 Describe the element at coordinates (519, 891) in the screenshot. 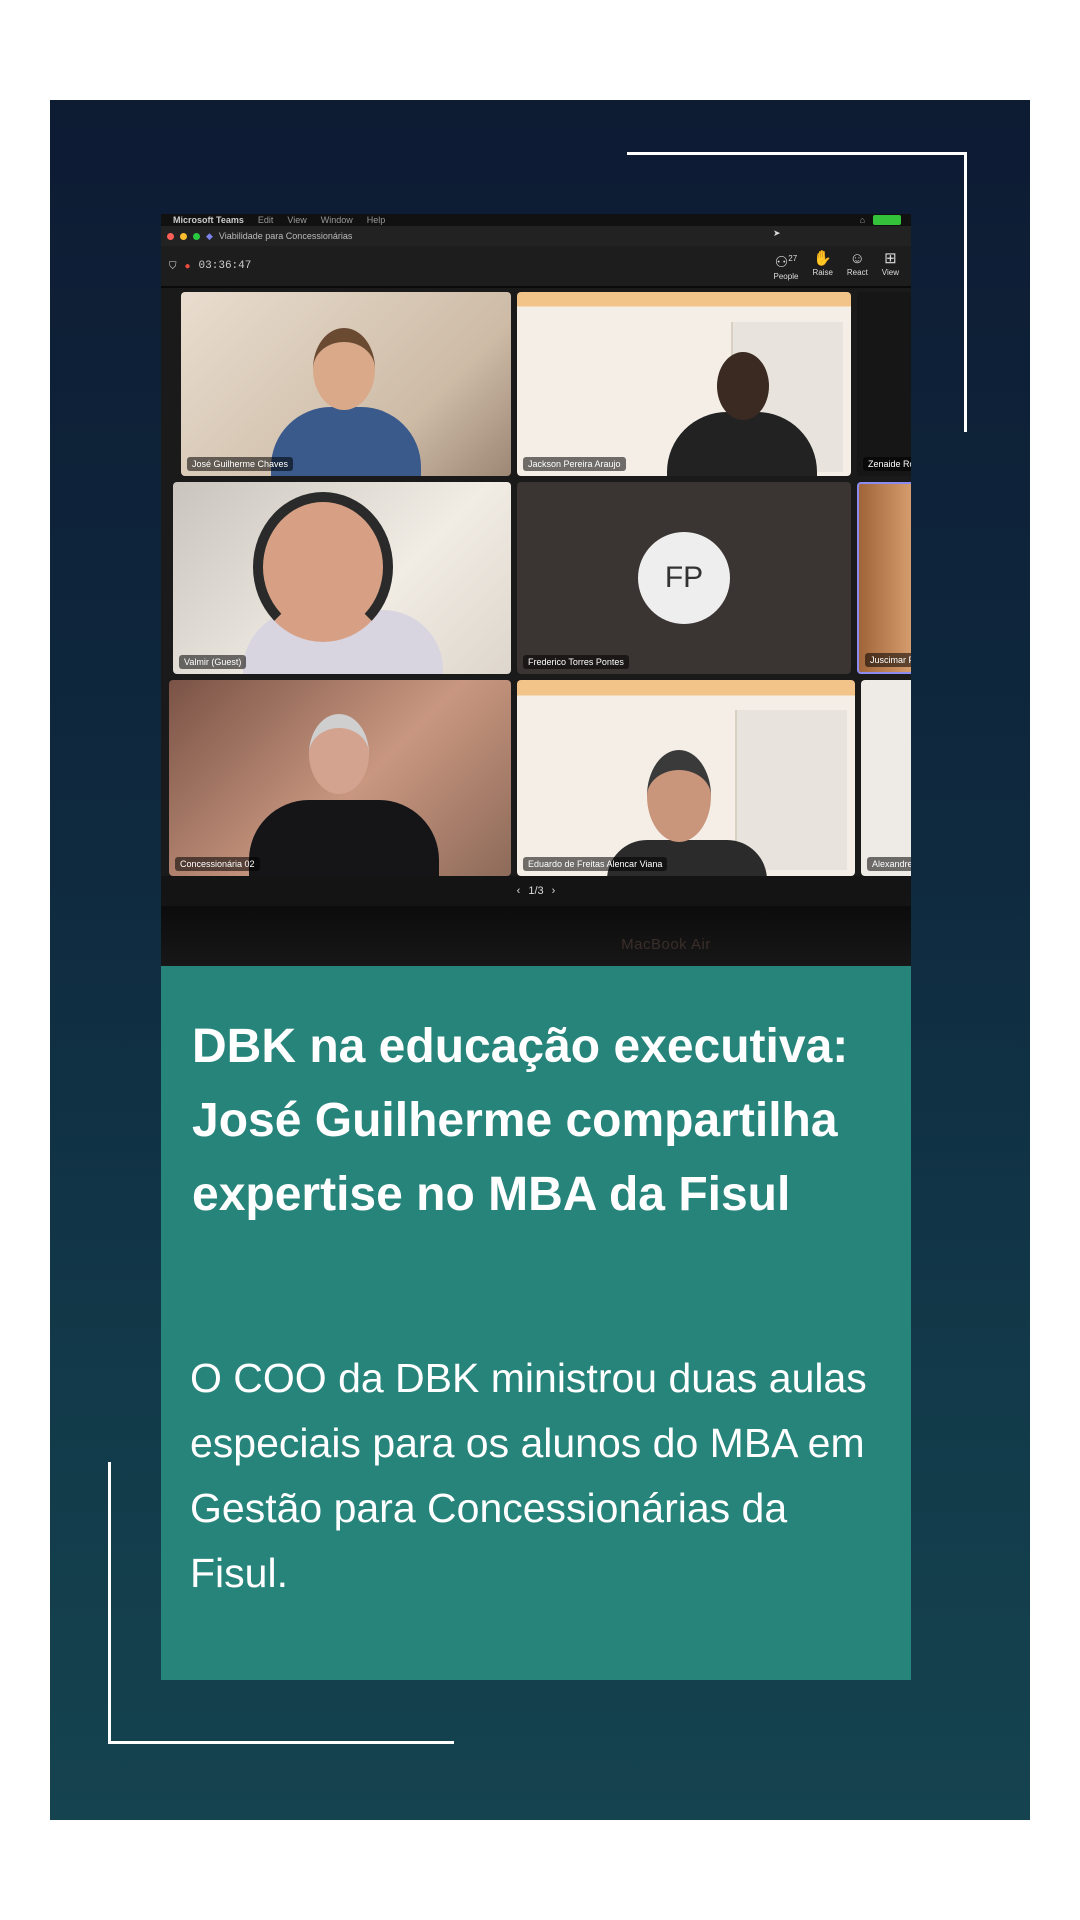

I see `chevron-left-icon: ‹` at that location.